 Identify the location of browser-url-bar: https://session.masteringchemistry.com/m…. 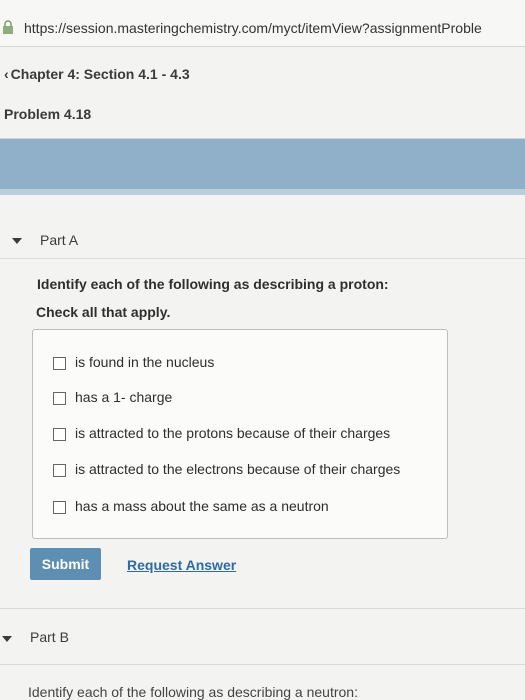
(262, 23).